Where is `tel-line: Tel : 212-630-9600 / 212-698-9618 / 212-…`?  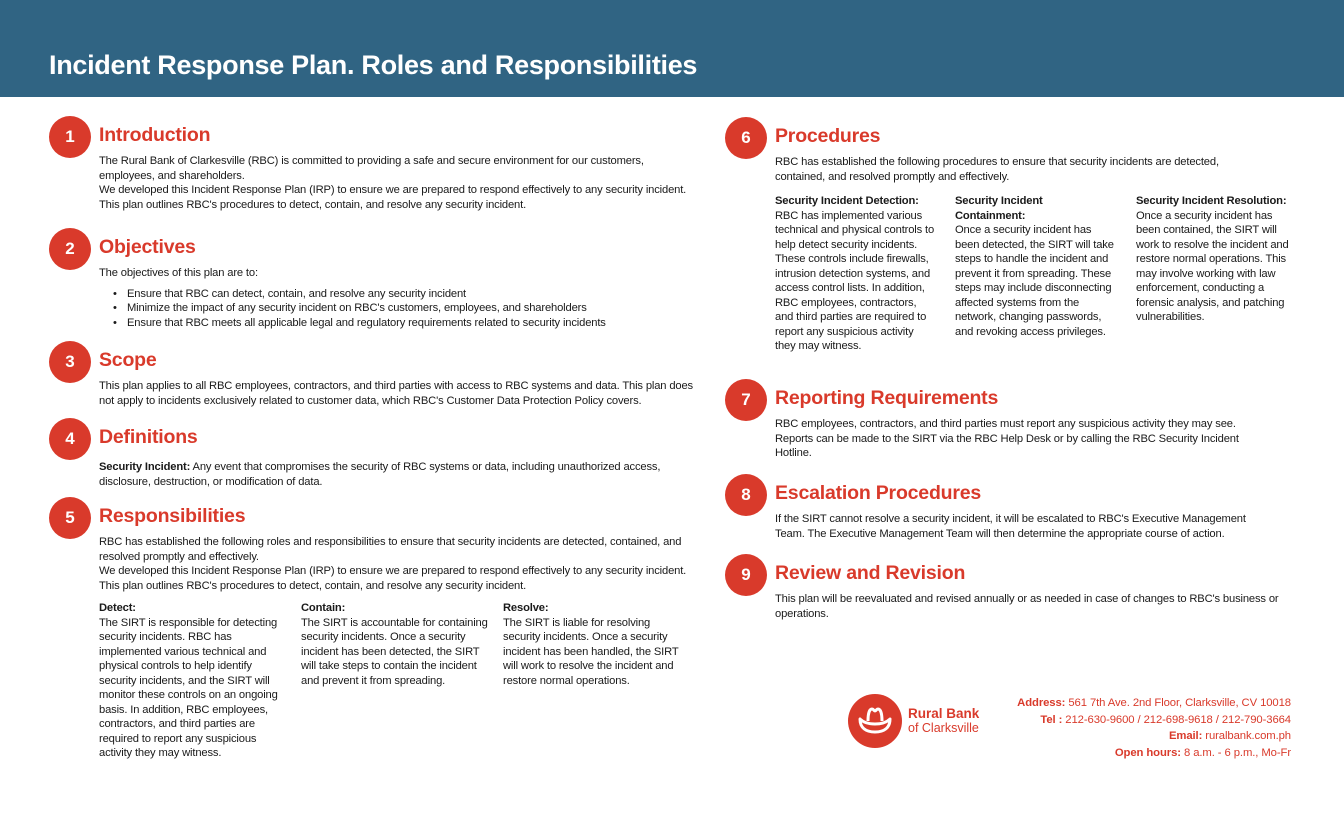
tel-line: Tel : 212-630-9600 / 212-698-9618 / 212-… is located at coordinates (1154, 720).